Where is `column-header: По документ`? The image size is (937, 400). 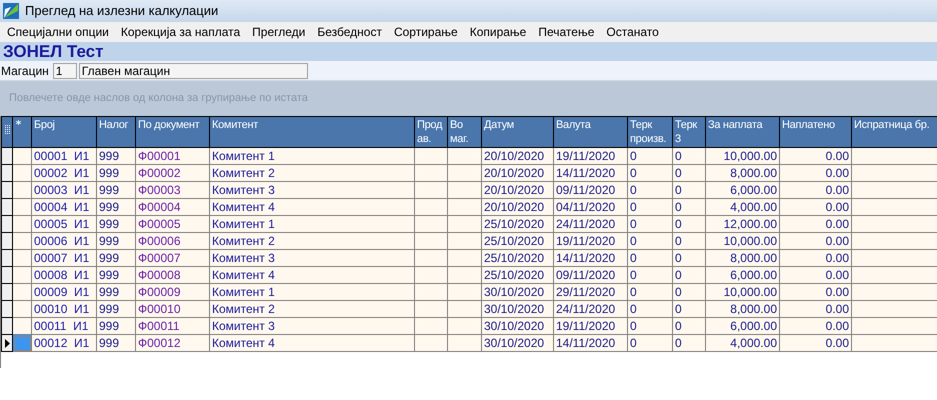 column-header: По документ is located at coordinates (173, 132).